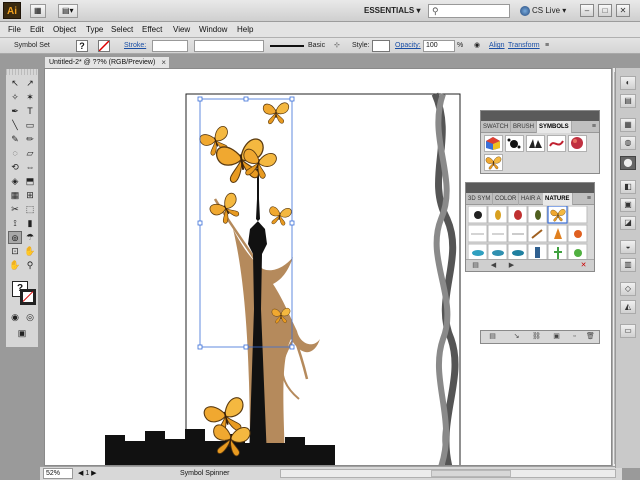 The height and width of the screenshot is (480, 640). Describe the element at coordinates (94, 30) in the screenshot. I see `menu-type: Type` at that location.